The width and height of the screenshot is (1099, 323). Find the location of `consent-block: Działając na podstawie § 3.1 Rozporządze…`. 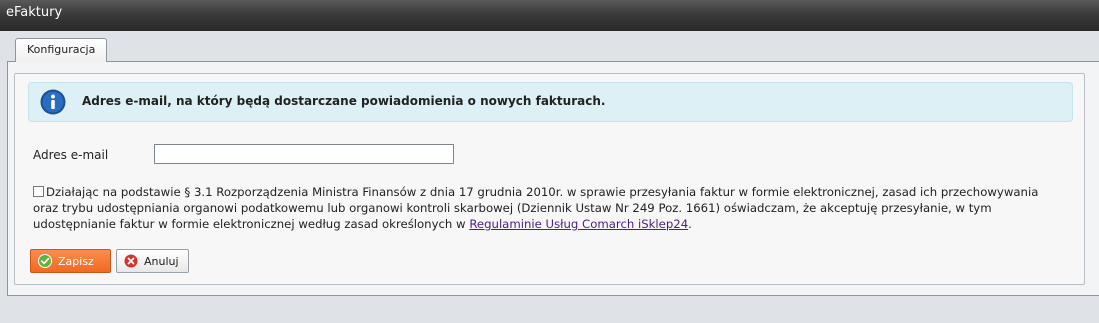

consent-block: Działając na podstawie § 3.1 Rozporządze… is located at coordinates (543, 208).